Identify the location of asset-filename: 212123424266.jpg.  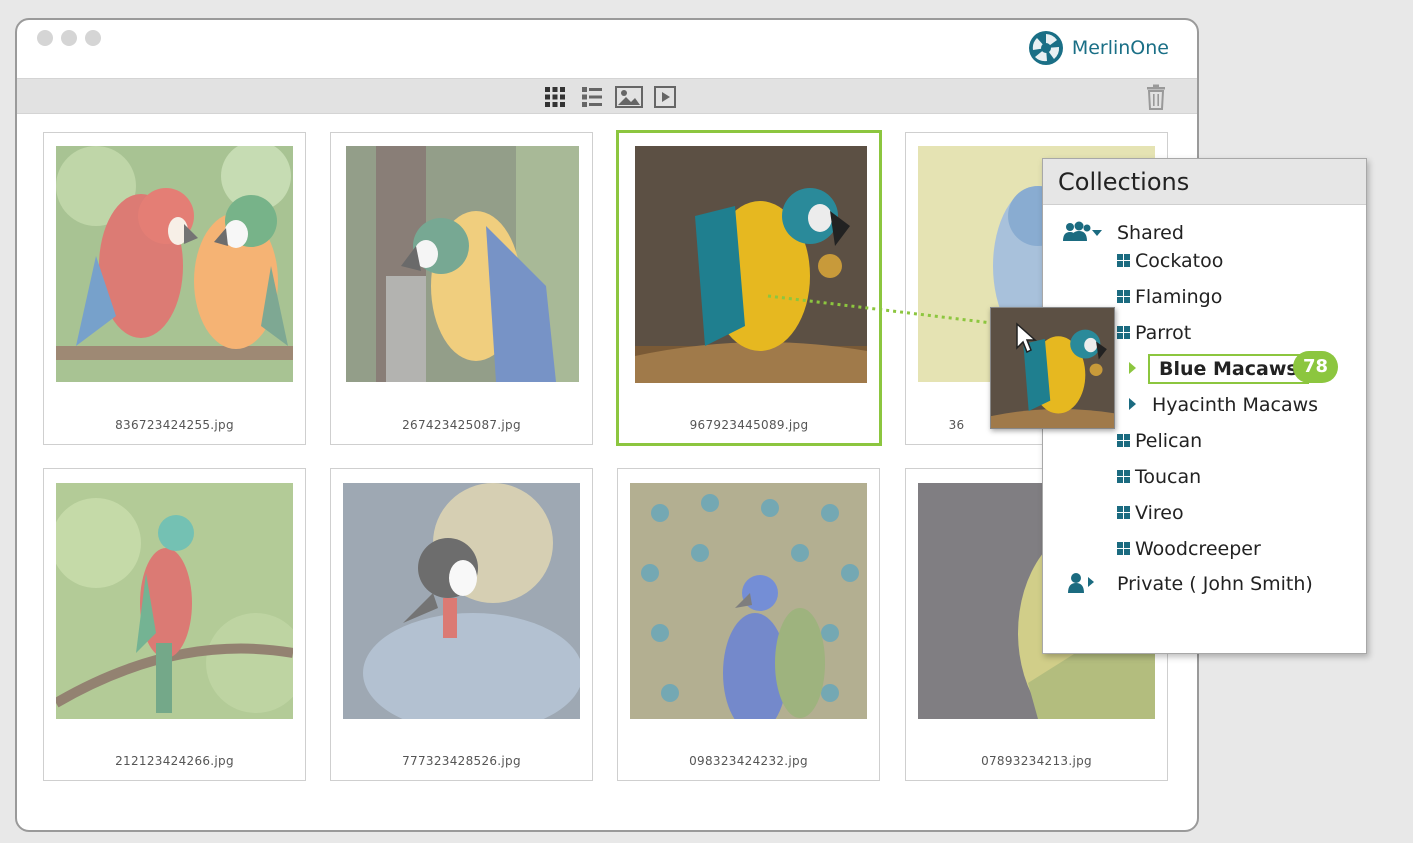
(174, 761).